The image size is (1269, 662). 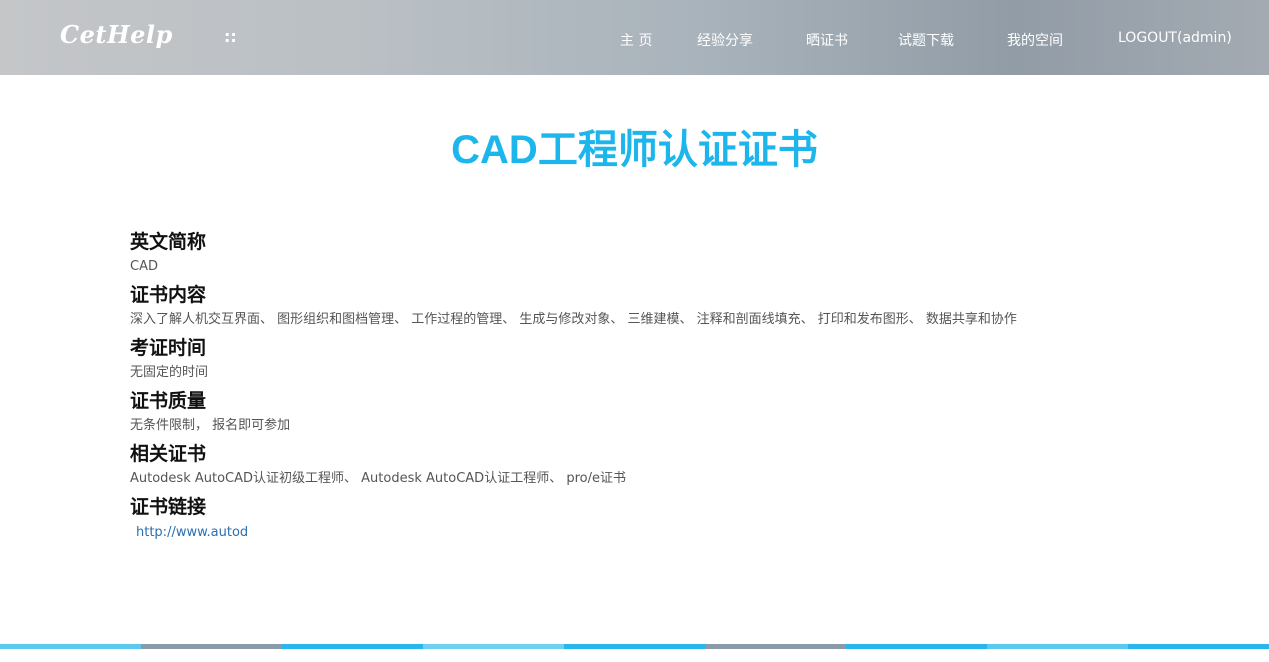 I want to click on section-text: CAD, so click(x=144, y=266).